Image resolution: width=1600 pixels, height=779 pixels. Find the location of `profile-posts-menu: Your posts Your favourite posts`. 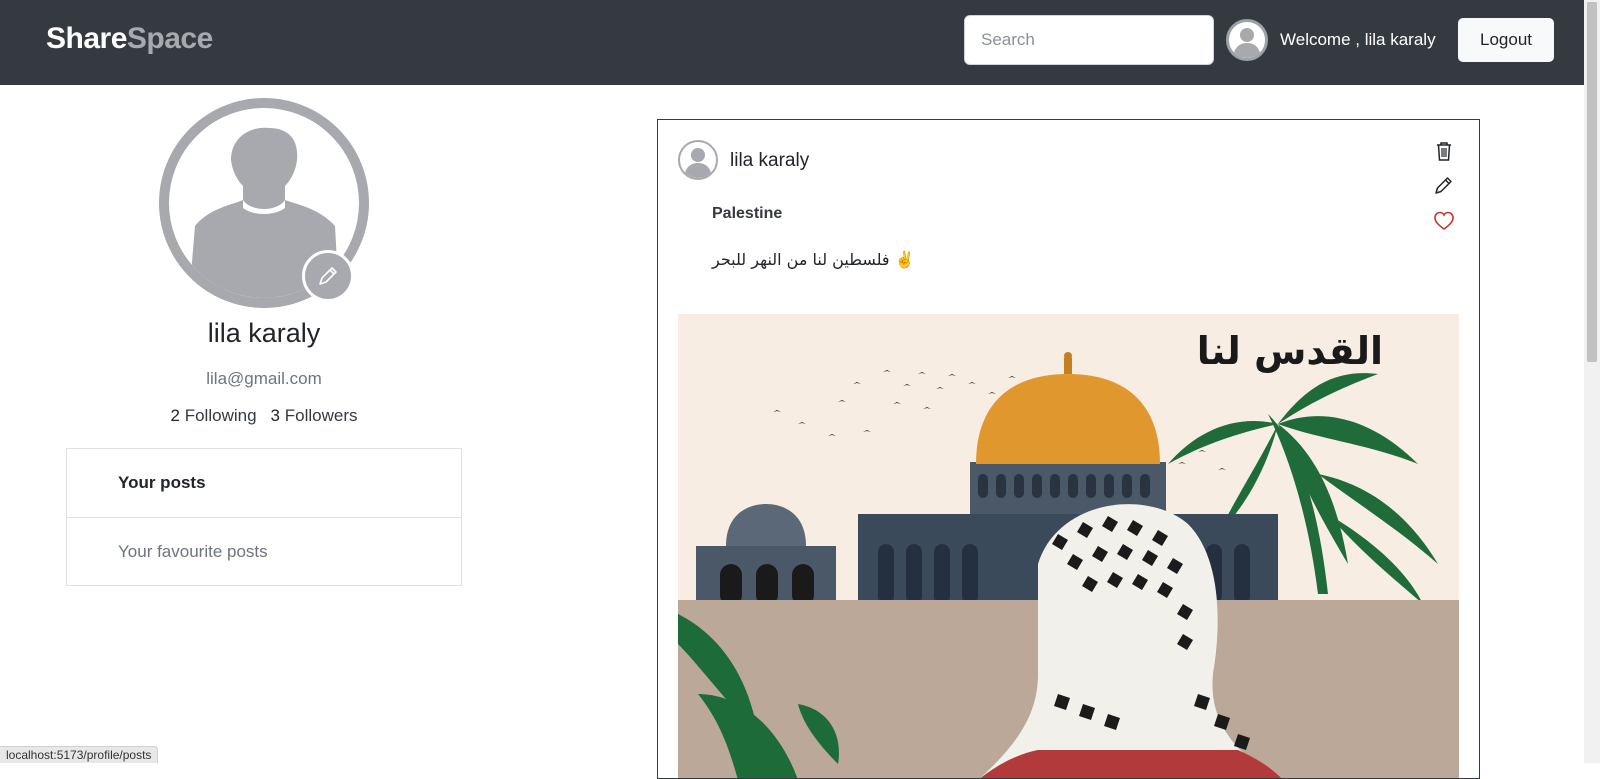

profile-posts-menu: Your posts Your favourite posts is located at coordinates (264, 517).